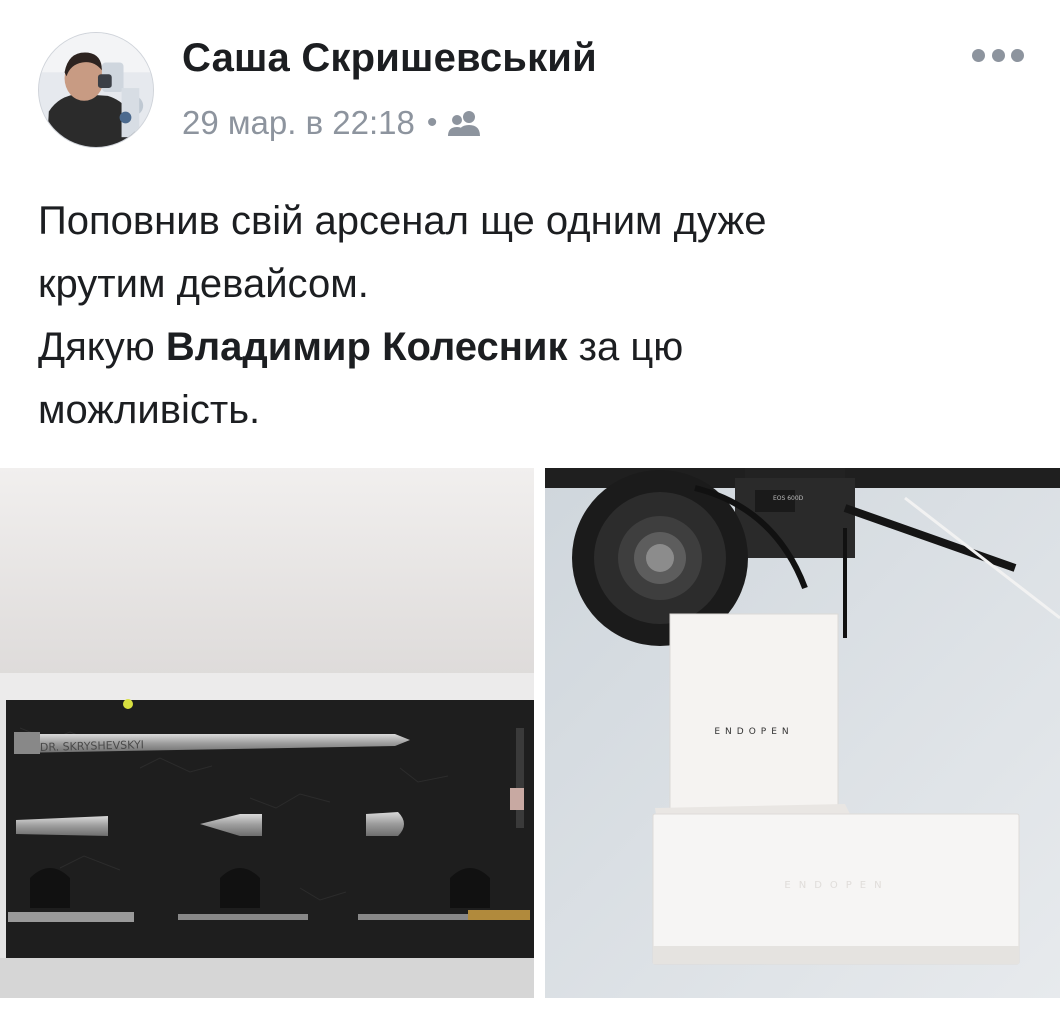 The width and height of the screenshot is (1060, 1022). Describe the element at coordinates (788, 498) in the screenshot. I see `camera-badge-text: EOS 600D` at that location.